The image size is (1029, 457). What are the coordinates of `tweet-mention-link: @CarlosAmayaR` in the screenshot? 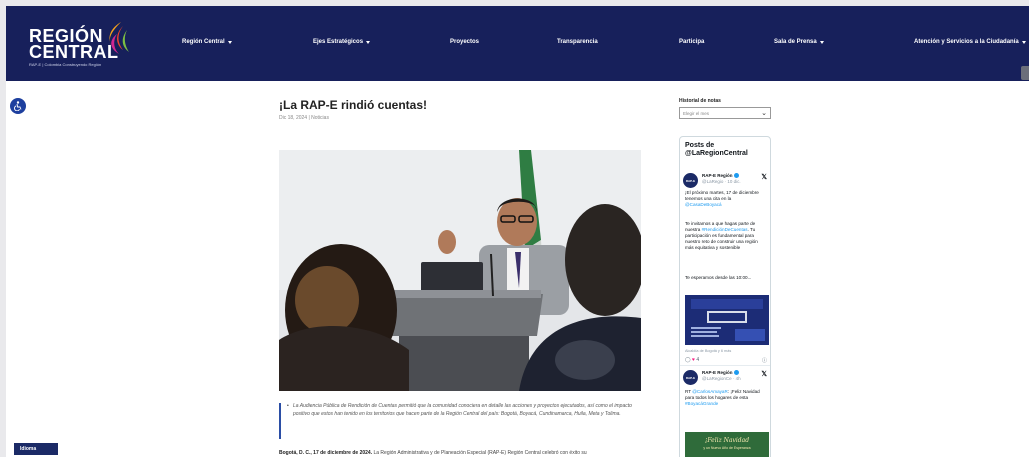 It's located at (710, 391).